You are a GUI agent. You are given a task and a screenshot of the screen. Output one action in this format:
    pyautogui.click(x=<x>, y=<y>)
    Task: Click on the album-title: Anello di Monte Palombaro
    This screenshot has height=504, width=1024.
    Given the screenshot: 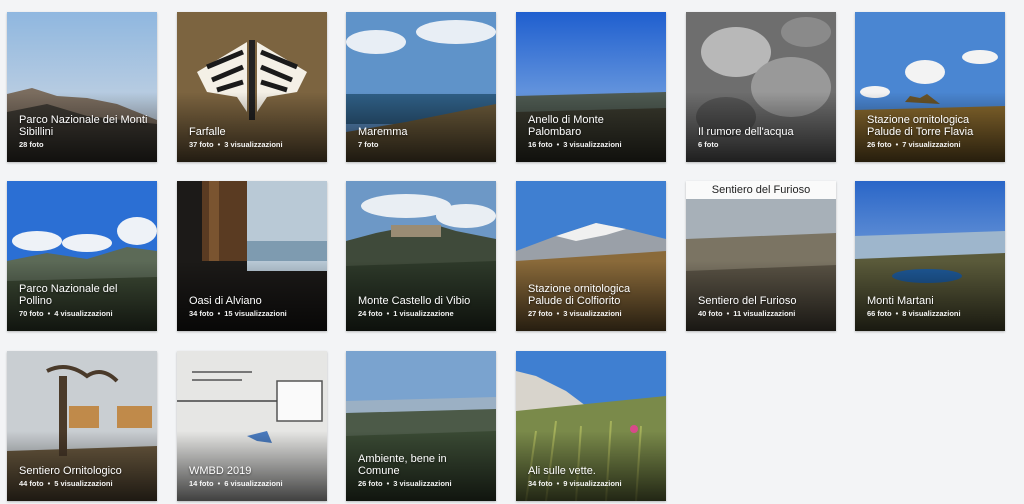 What is the action you would take?
    pyautogui.click(x=566, y=126)
    